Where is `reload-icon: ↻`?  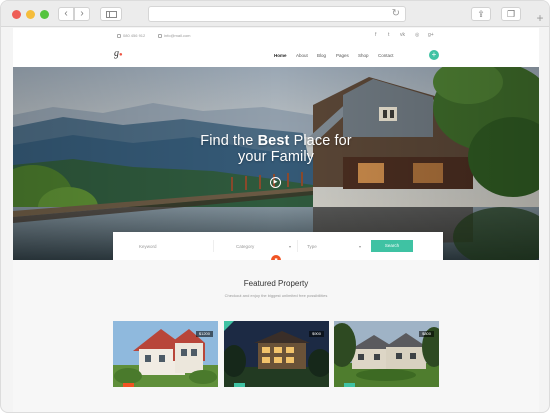
reload-icon: ↻ is located at coordinates (396, 13).